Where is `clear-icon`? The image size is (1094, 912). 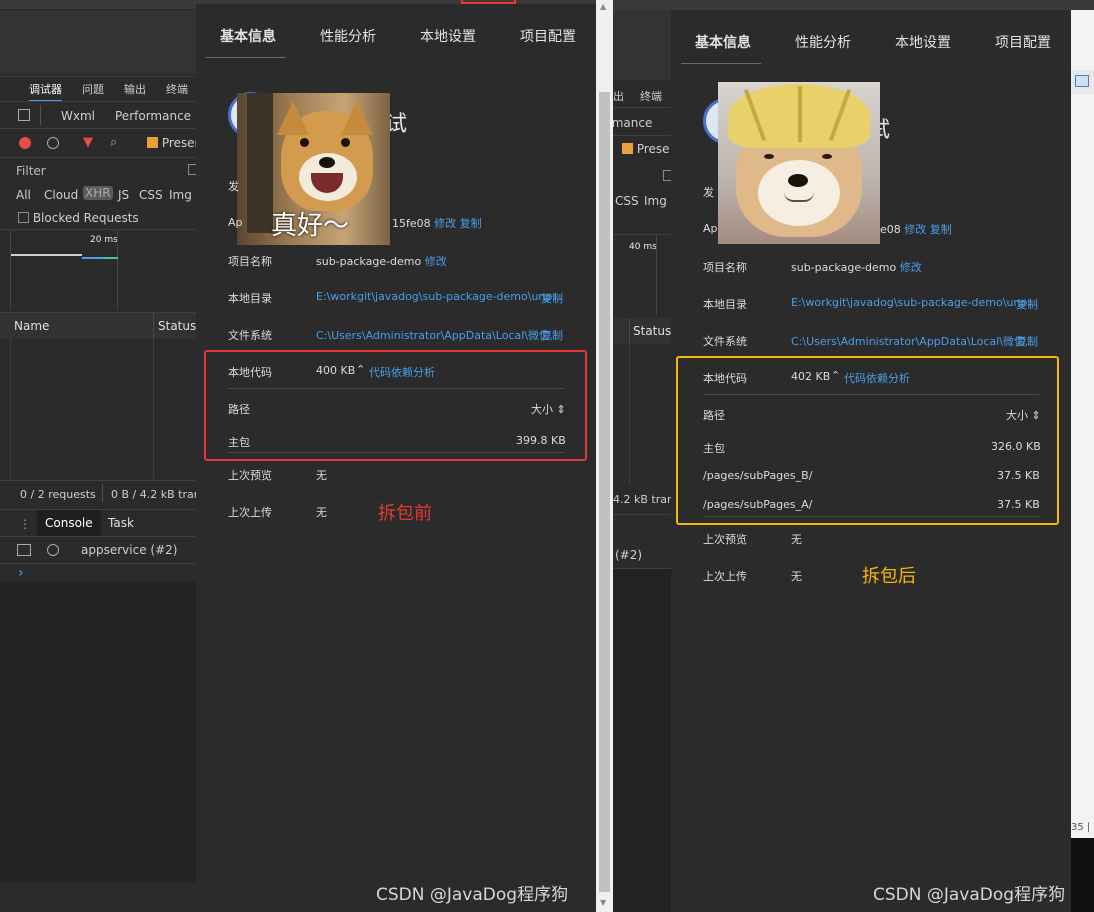 clear-icon is located at coordinates (53, 143).